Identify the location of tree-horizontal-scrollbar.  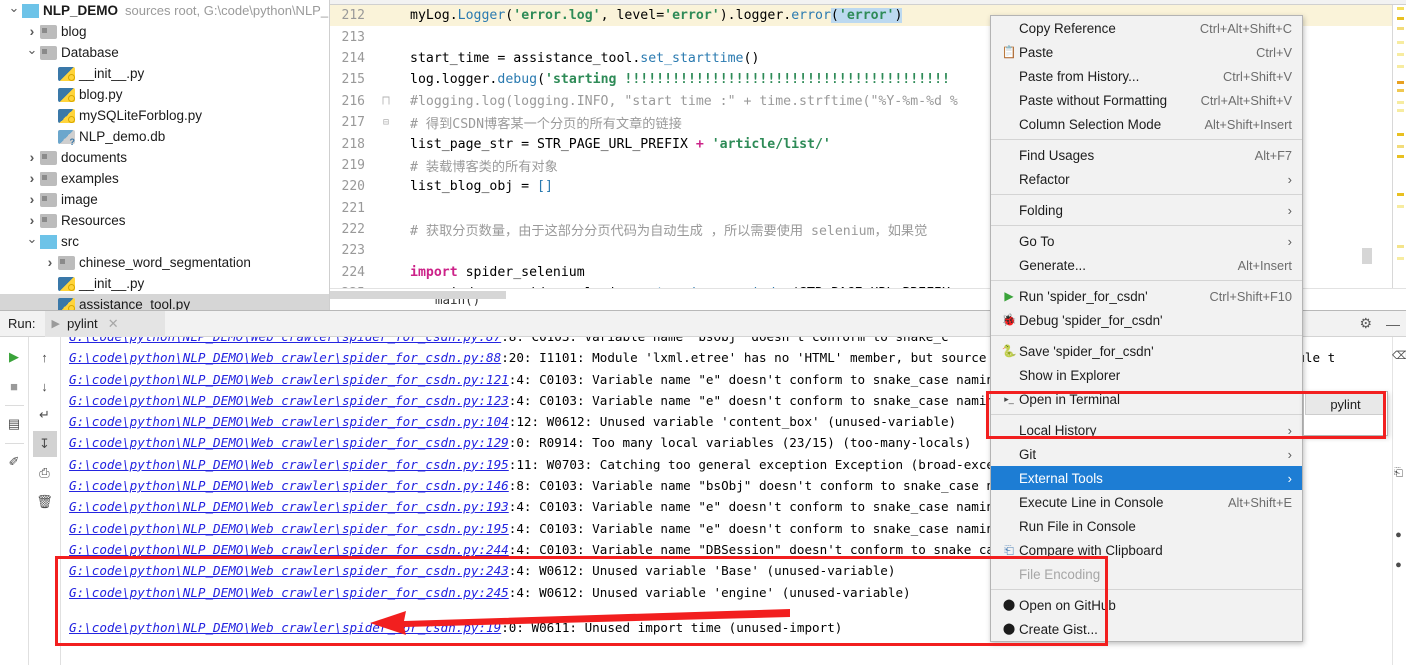
(418, 295).